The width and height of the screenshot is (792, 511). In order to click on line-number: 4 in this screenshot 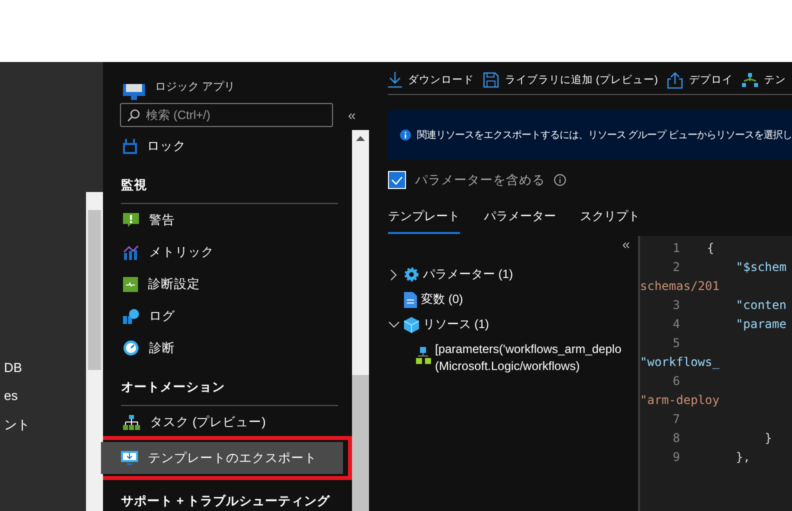, I will do `click(676, 323)`.